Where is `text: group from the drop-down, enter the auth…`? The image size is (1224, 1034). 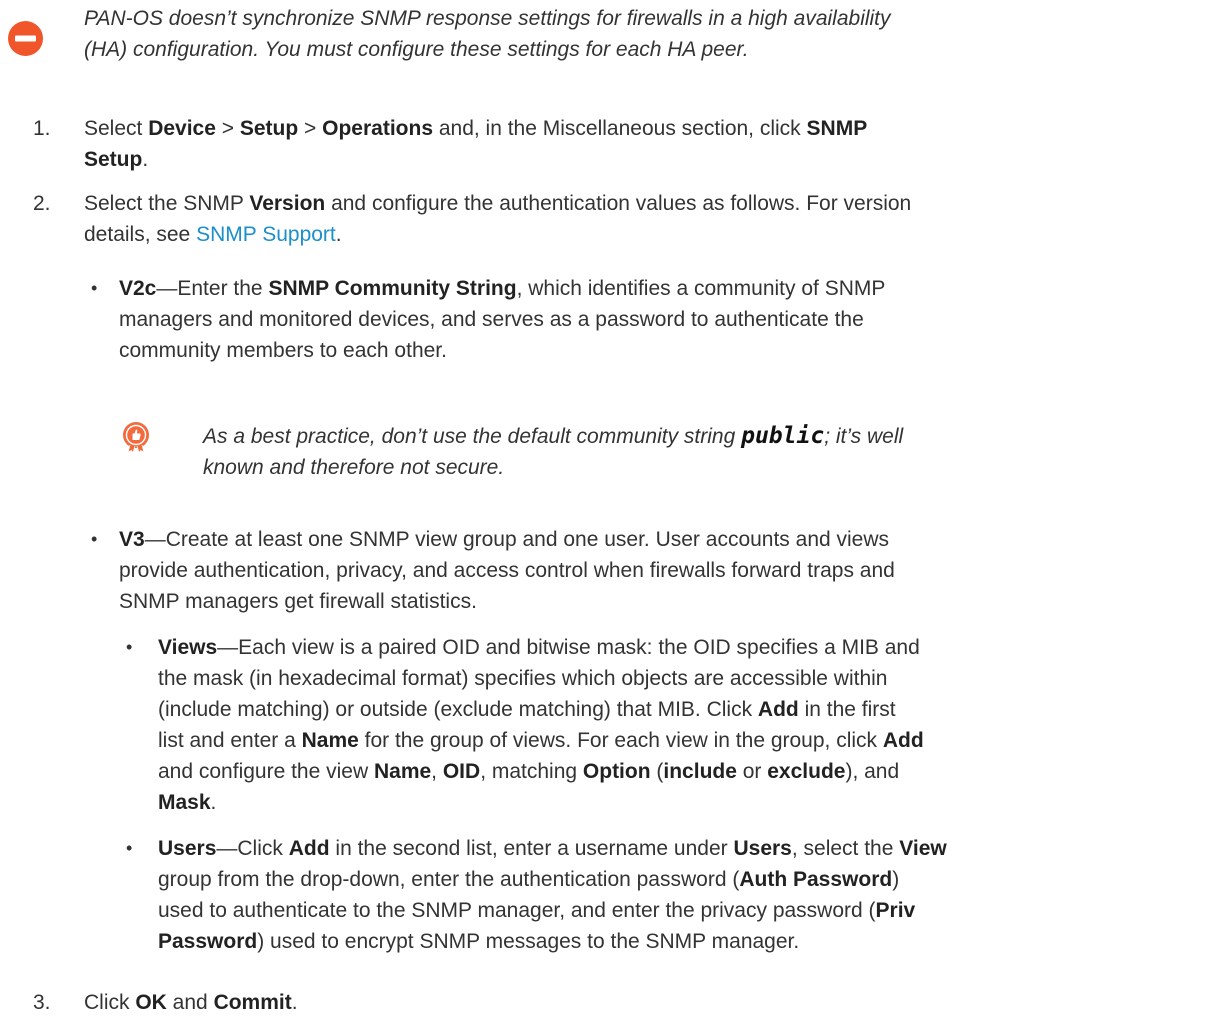
text: group from the drop-down, enter the auth… is located at coordinates (449, 879).